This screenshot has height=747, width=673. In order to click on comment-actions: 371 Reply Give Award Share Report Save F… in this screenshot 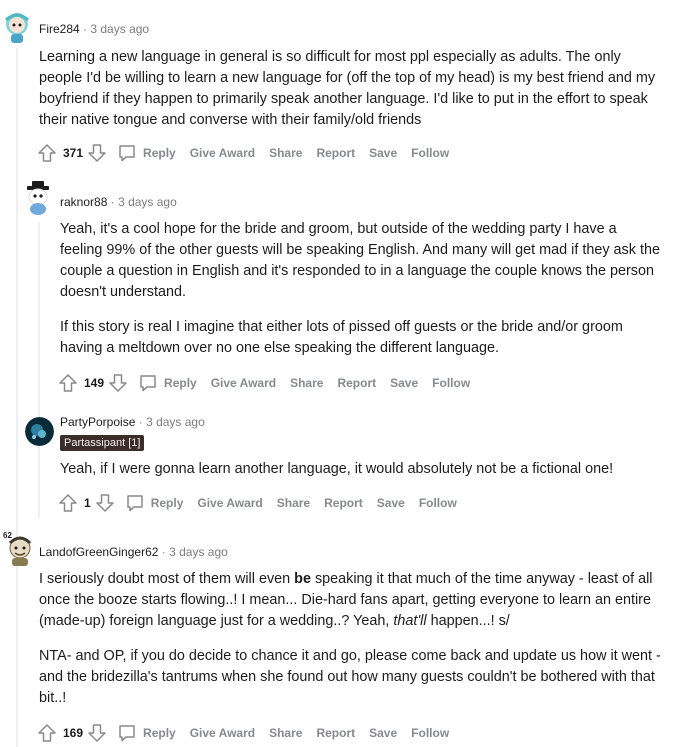, I will do `click(243, 153)`.